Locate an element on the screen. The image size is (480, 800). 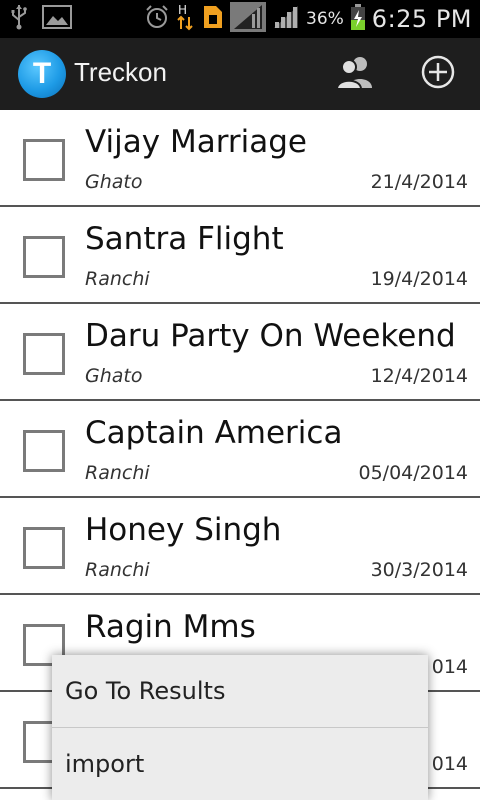
signal-icon is located at coordinates (248, 19).